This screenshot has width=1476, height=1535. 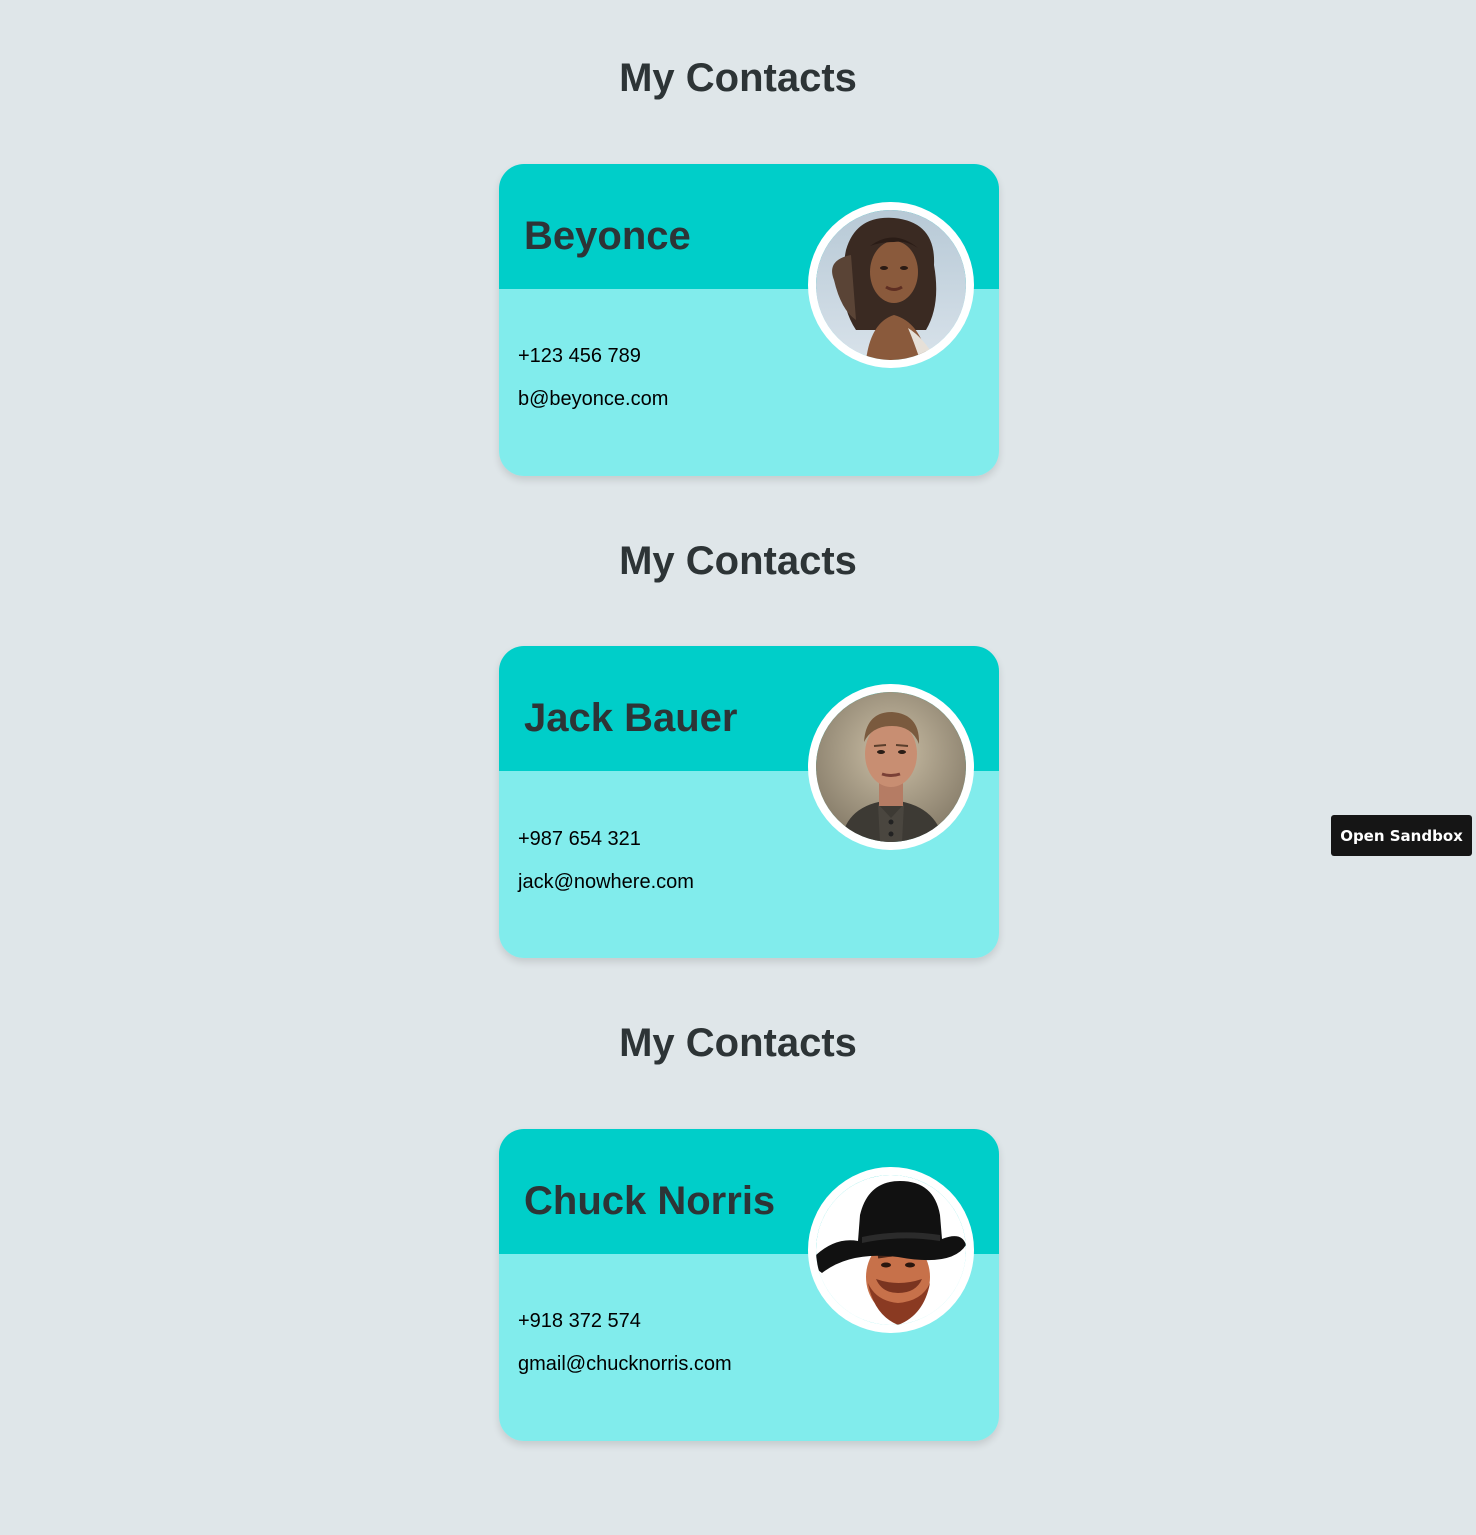 I want to click on contact-section-2: My Contacts, so click(x=738, y=561).